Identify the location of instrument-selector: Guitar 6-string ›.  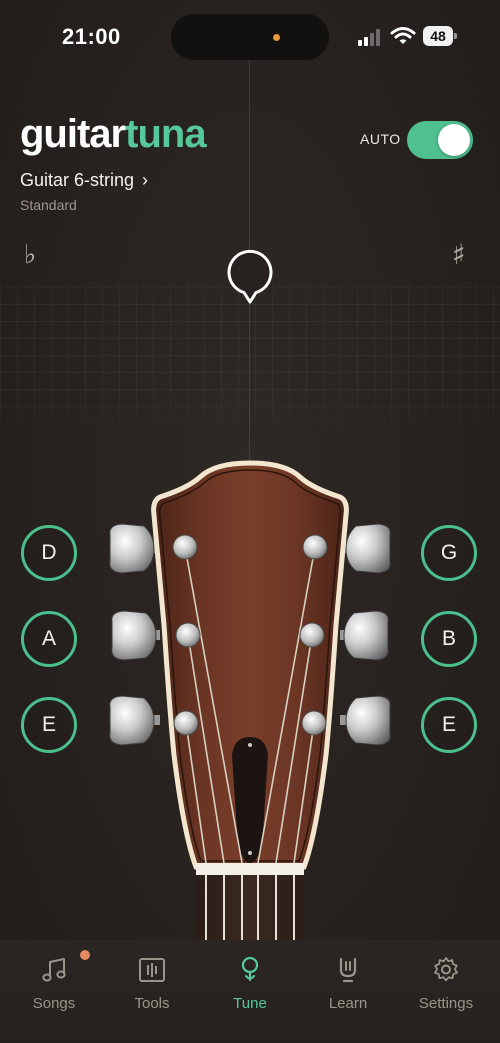
(84, 180).